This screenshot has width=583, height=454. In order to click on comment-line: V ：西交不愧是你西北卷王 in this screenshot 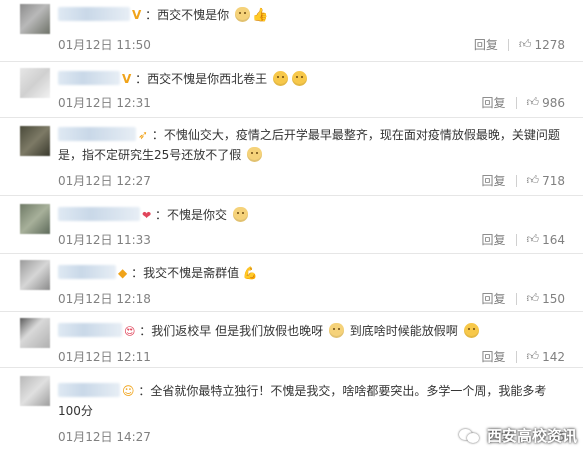, I will do `click(310, 79)`.